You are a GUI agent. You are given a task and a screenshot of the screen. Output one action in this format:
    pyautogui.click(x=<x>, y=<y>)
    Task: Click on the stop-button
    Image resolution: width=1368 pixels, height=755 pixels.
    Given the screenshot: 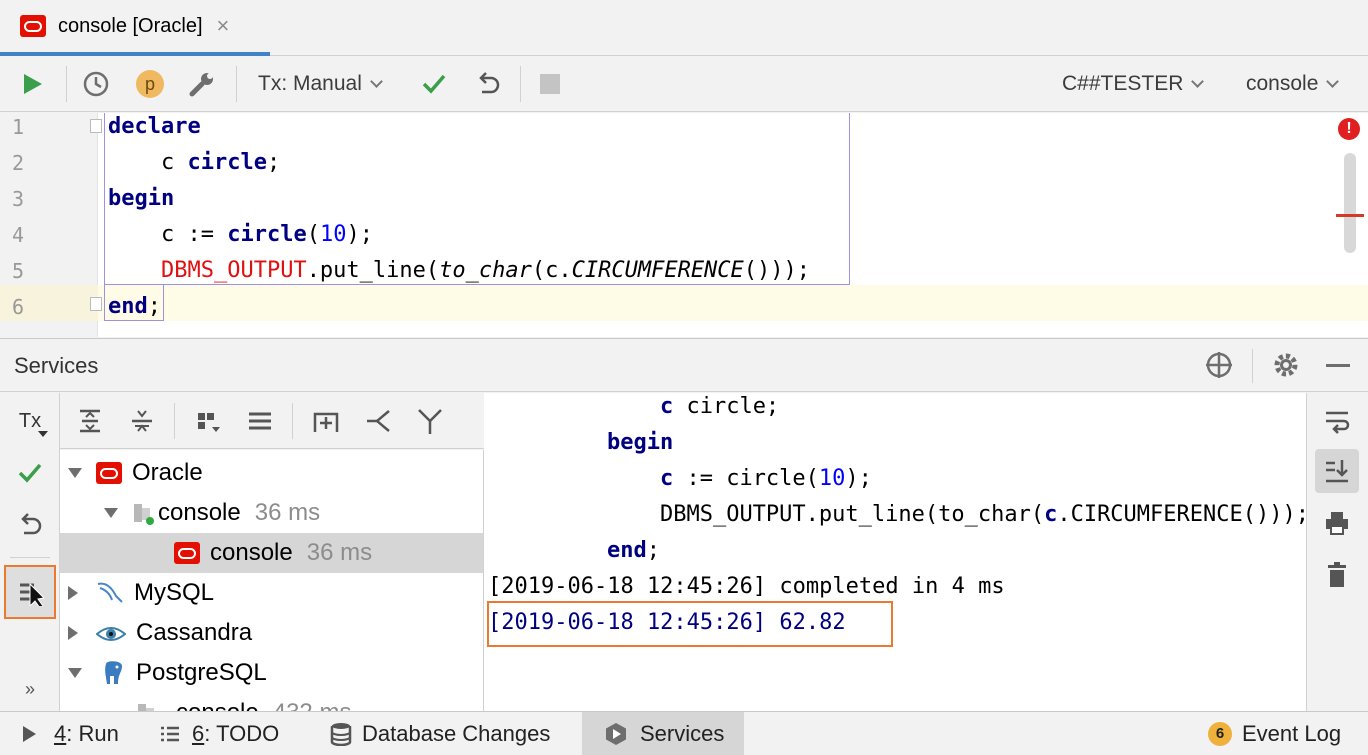 What is the action you would take?
    pyautogui.click(x=550, y=84)
    